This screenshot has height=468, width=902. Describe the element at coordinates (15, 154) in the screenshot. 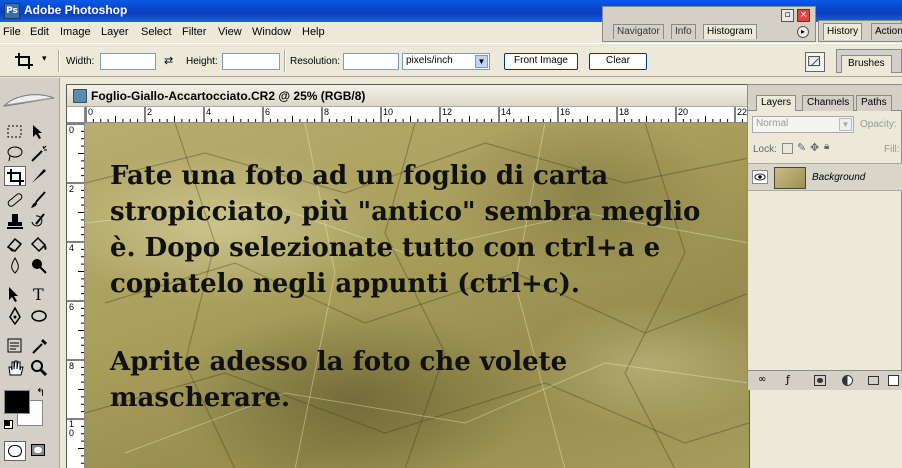

I see `lasso-tool-icon` at that location.